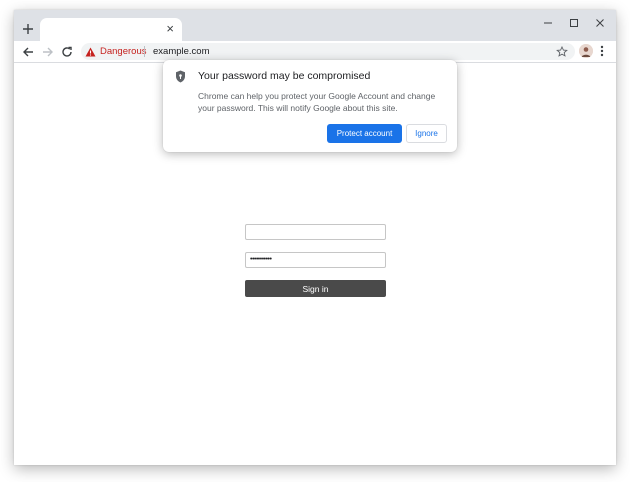 Image resolution: width=630 pixels, height=482 pixels. I want to click on password-field: •••••••••••, so click(315, 260).